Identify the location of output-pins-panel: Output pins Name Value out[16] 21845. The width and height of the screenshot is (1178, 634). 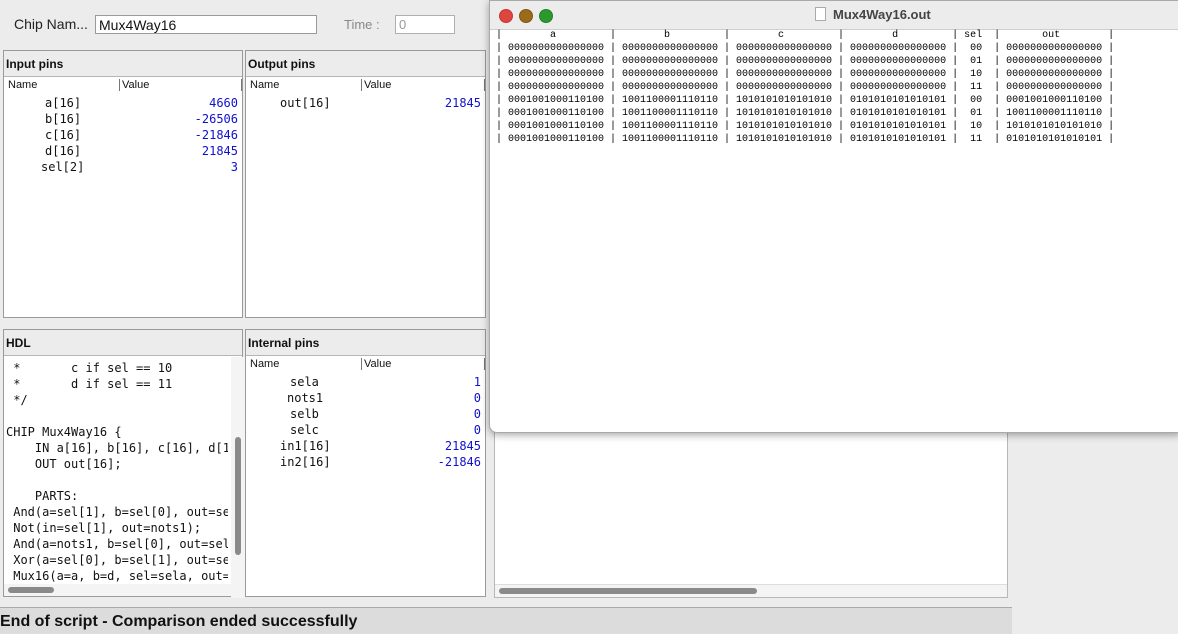
(365, 184).